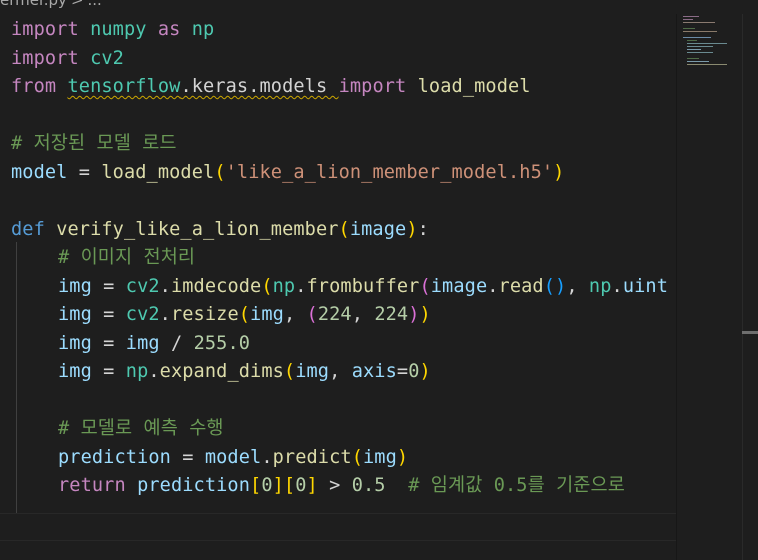 The height and width of the screenshot is (560, 758). I want to click on code-line-13: img = np.expand_dims(img, axis=0), so click(244, 371).